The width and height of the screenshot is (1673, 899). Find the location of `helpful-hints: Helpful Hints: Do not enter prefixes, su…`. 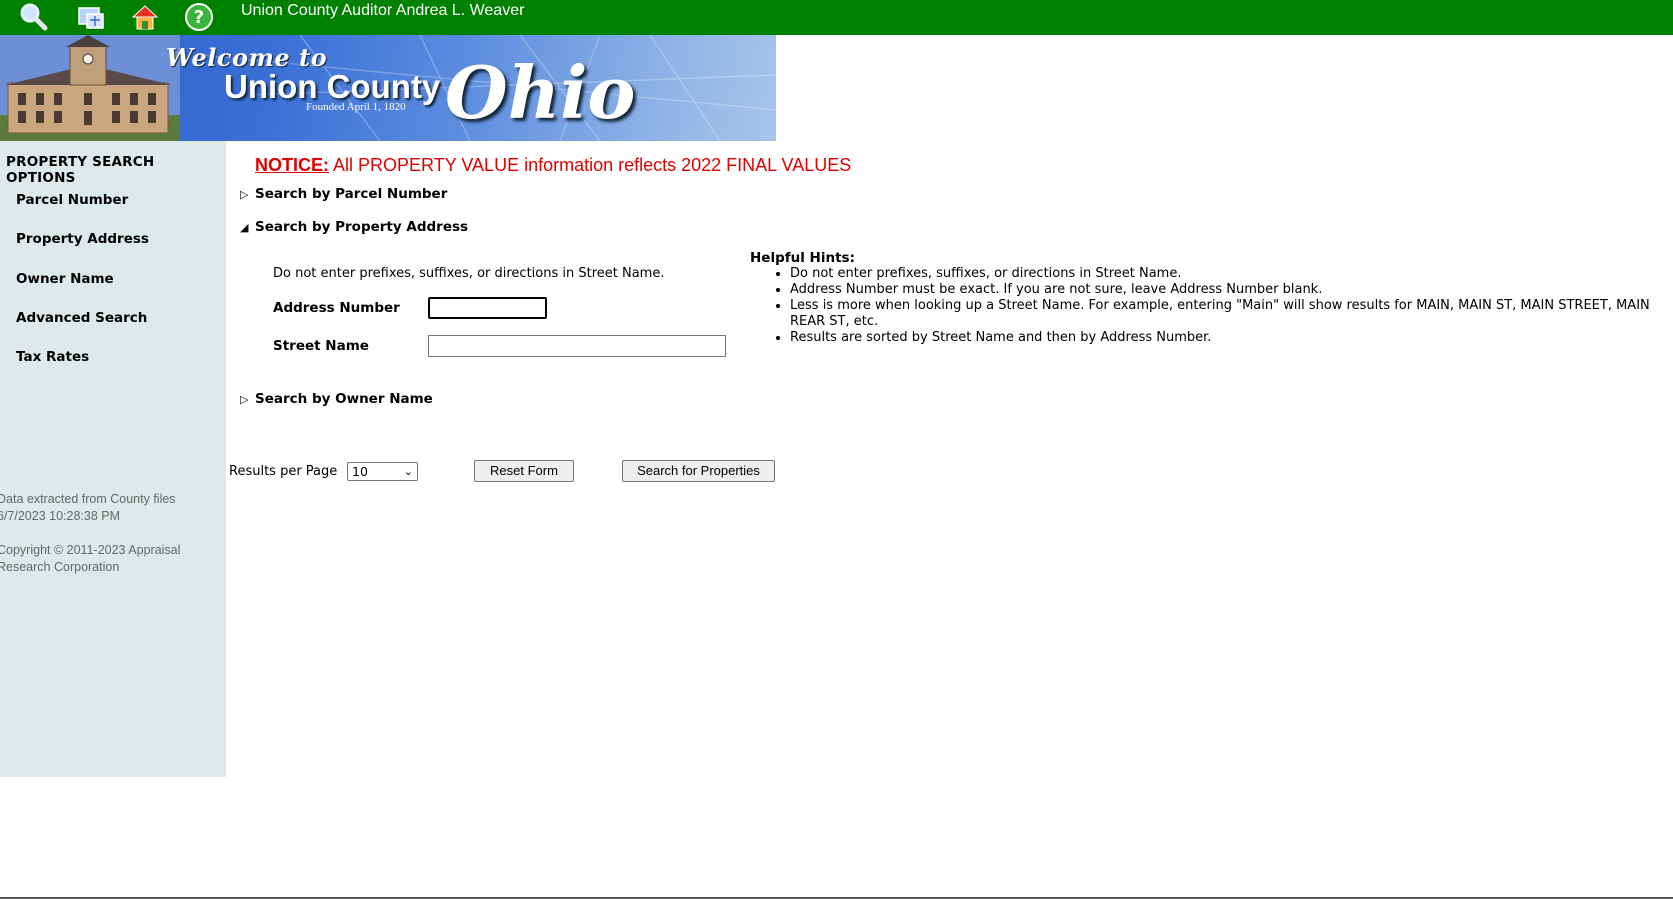

helpful-hints: Helpful Hints: Do not enter prefixes, su… is located at coordinates (1210, 298).